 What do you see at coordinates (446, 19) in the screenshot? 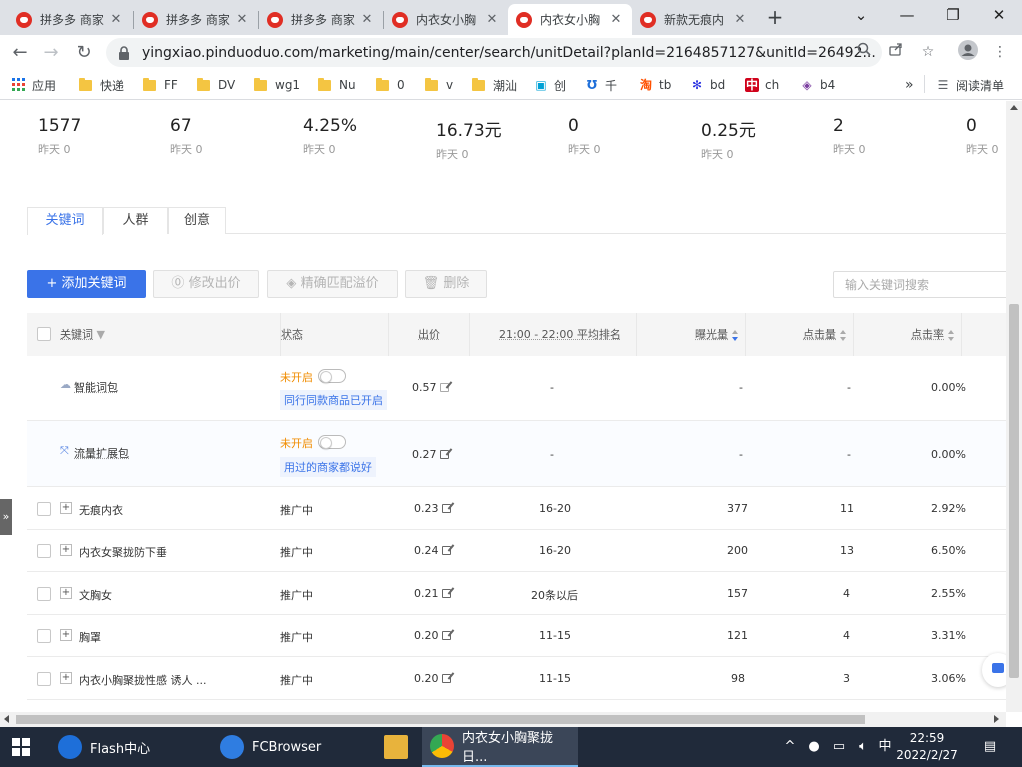
I see `browser-tab-4: 内衣女小胸 ✕` at bounding box center [446, 19].